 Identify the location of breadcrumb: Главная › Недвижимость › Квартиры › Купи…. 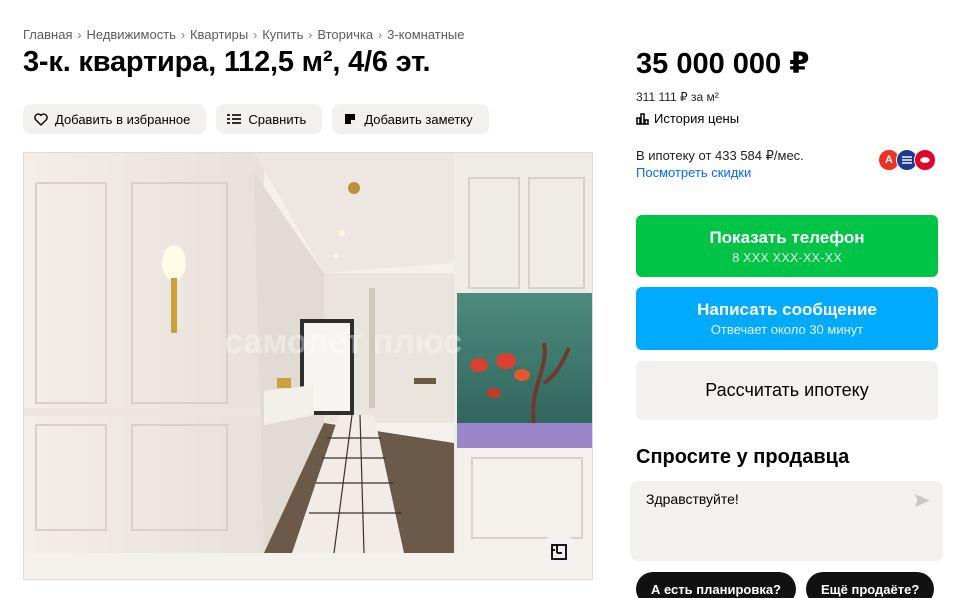
(243, 34).